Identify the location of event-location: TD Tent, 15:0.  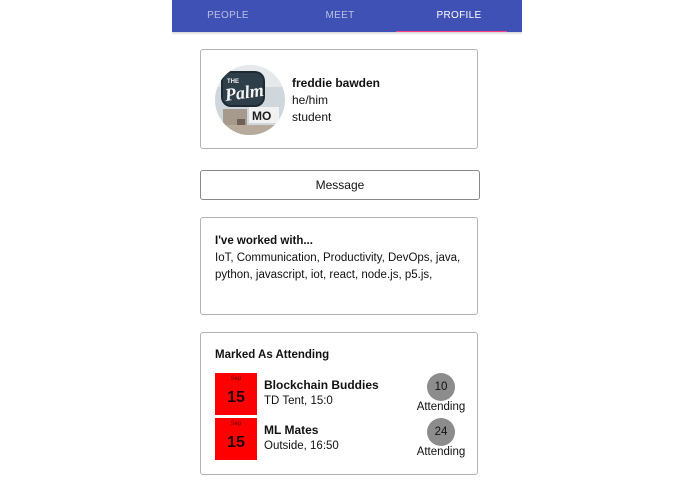
(298, 401).